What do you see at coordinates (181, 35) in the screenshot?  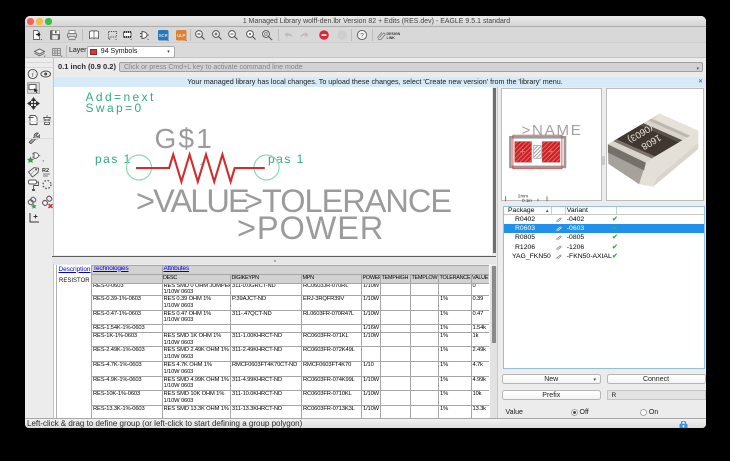 I see `svg-text: ULP` at bounding box center [181, 35].